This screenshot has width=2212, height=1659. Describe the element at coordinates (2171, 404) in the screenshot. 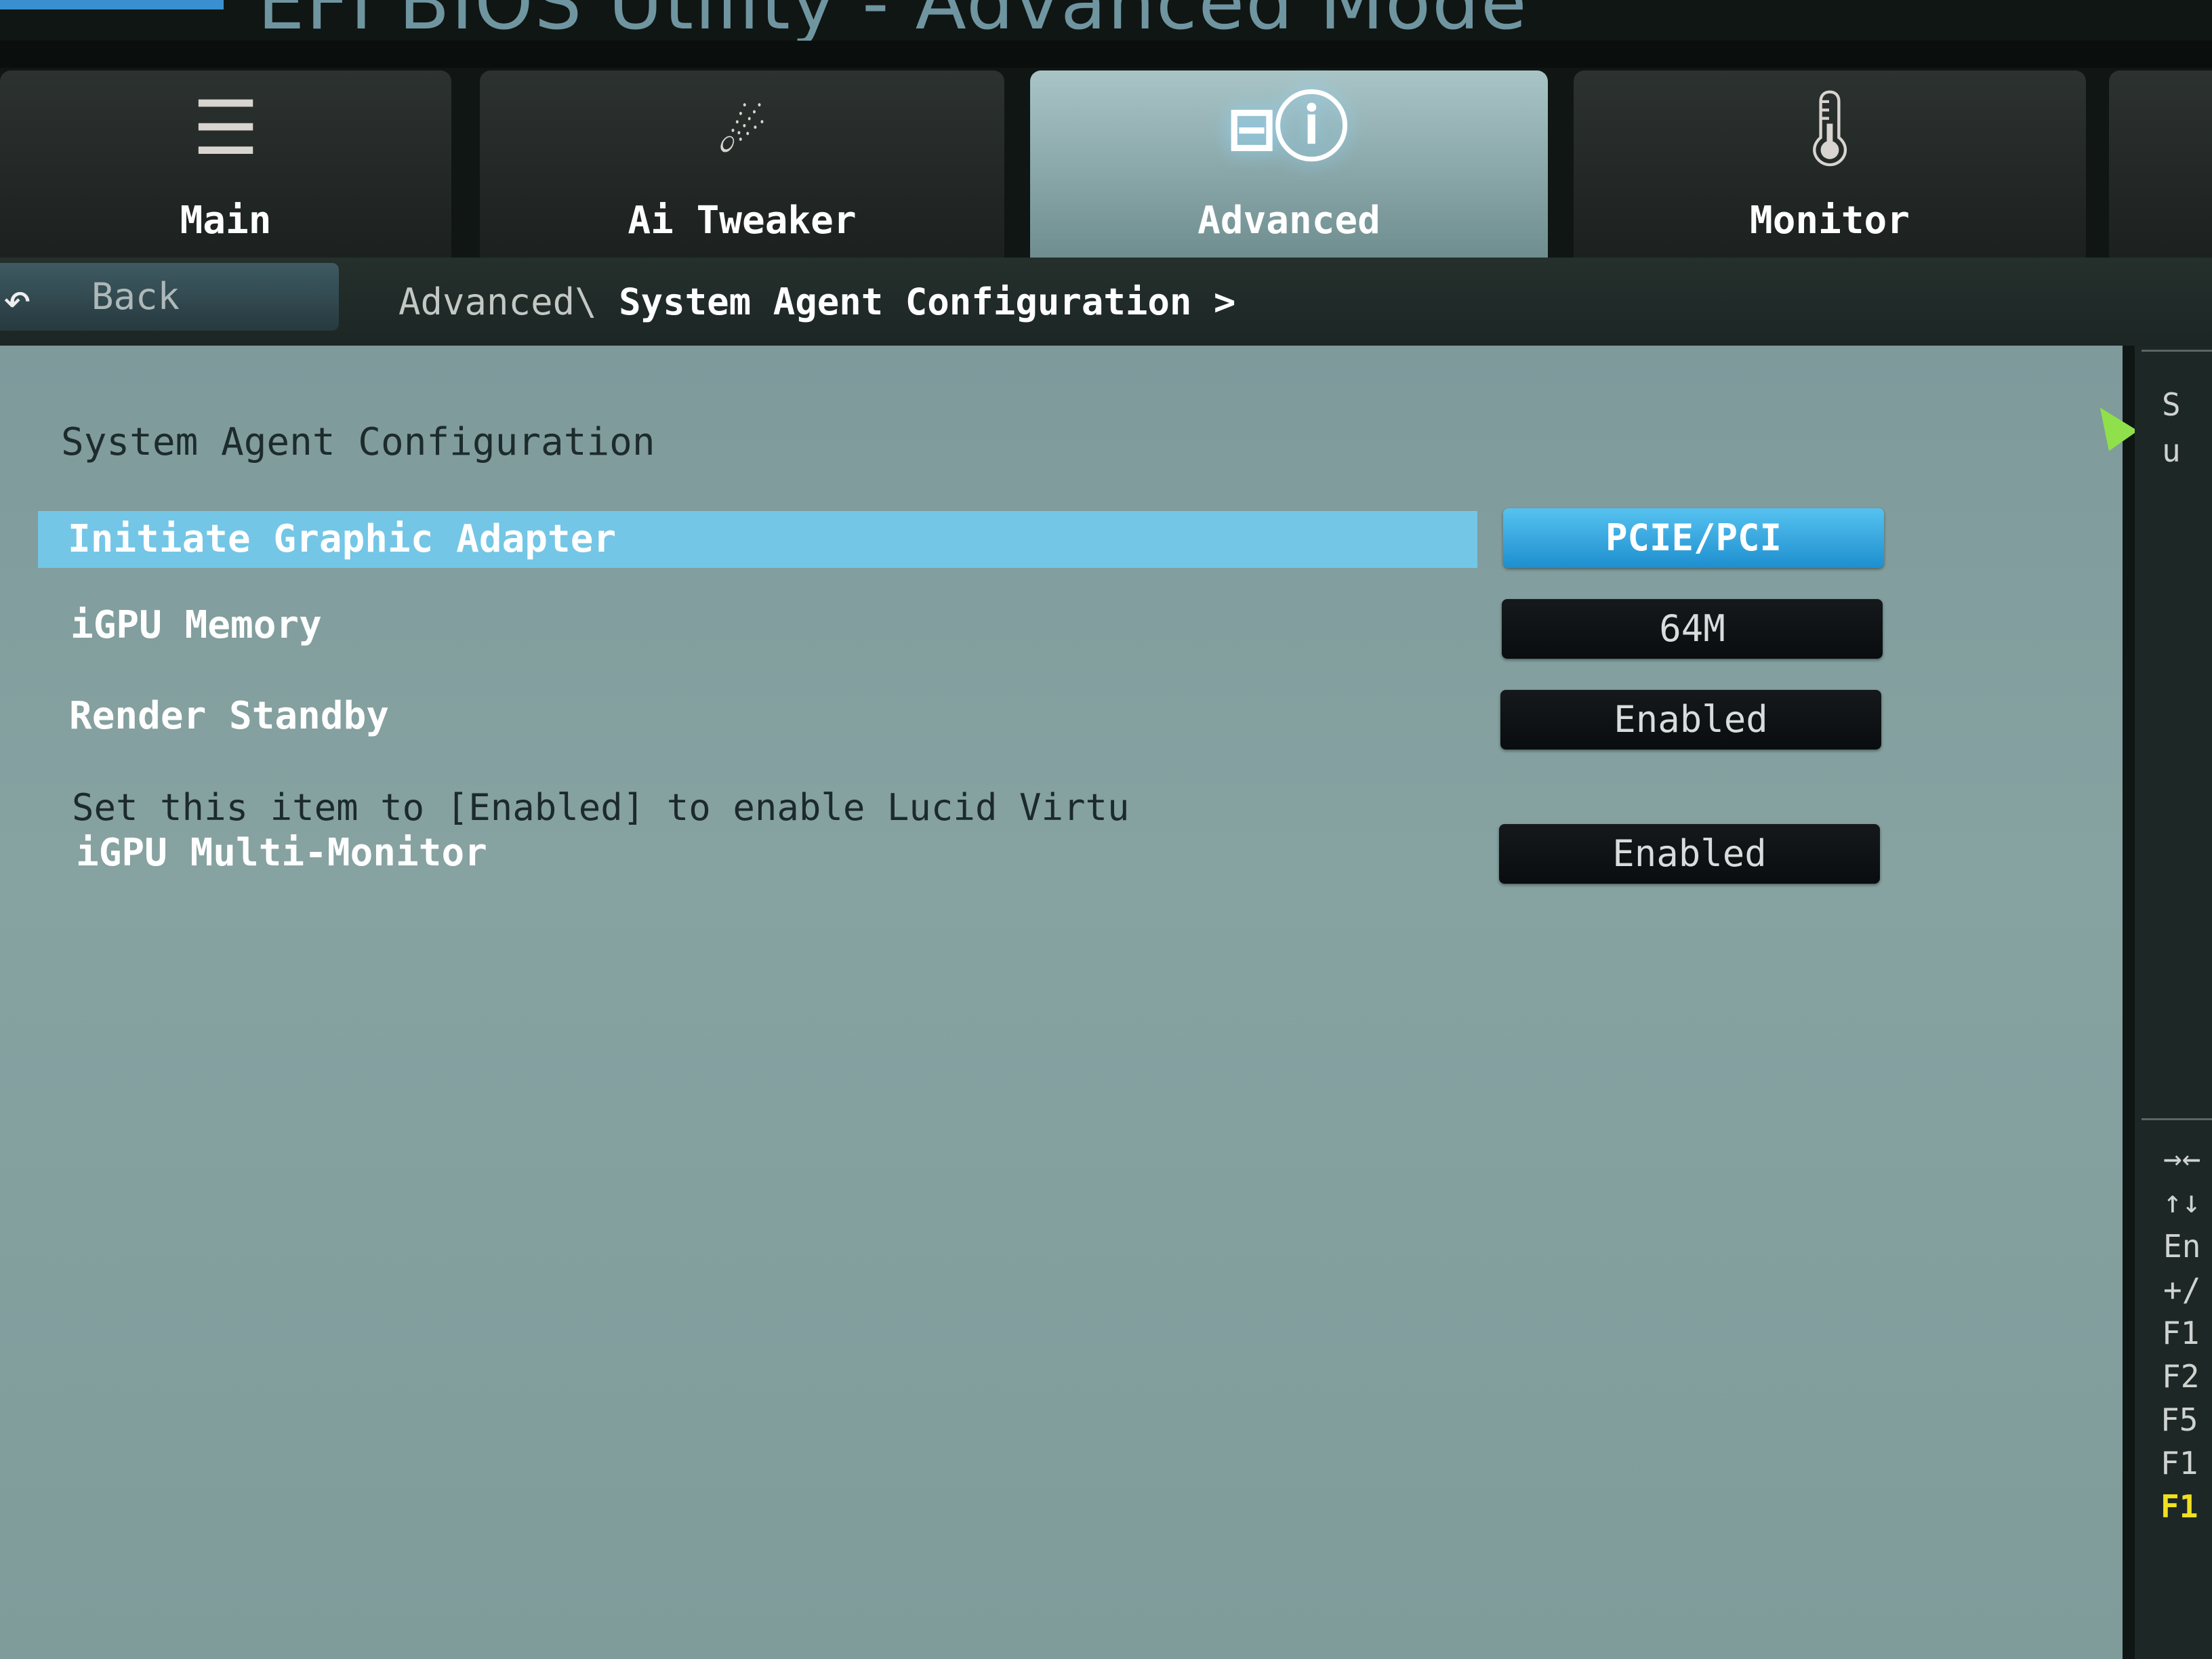

I see `sidebar-help-text: S` at that location.